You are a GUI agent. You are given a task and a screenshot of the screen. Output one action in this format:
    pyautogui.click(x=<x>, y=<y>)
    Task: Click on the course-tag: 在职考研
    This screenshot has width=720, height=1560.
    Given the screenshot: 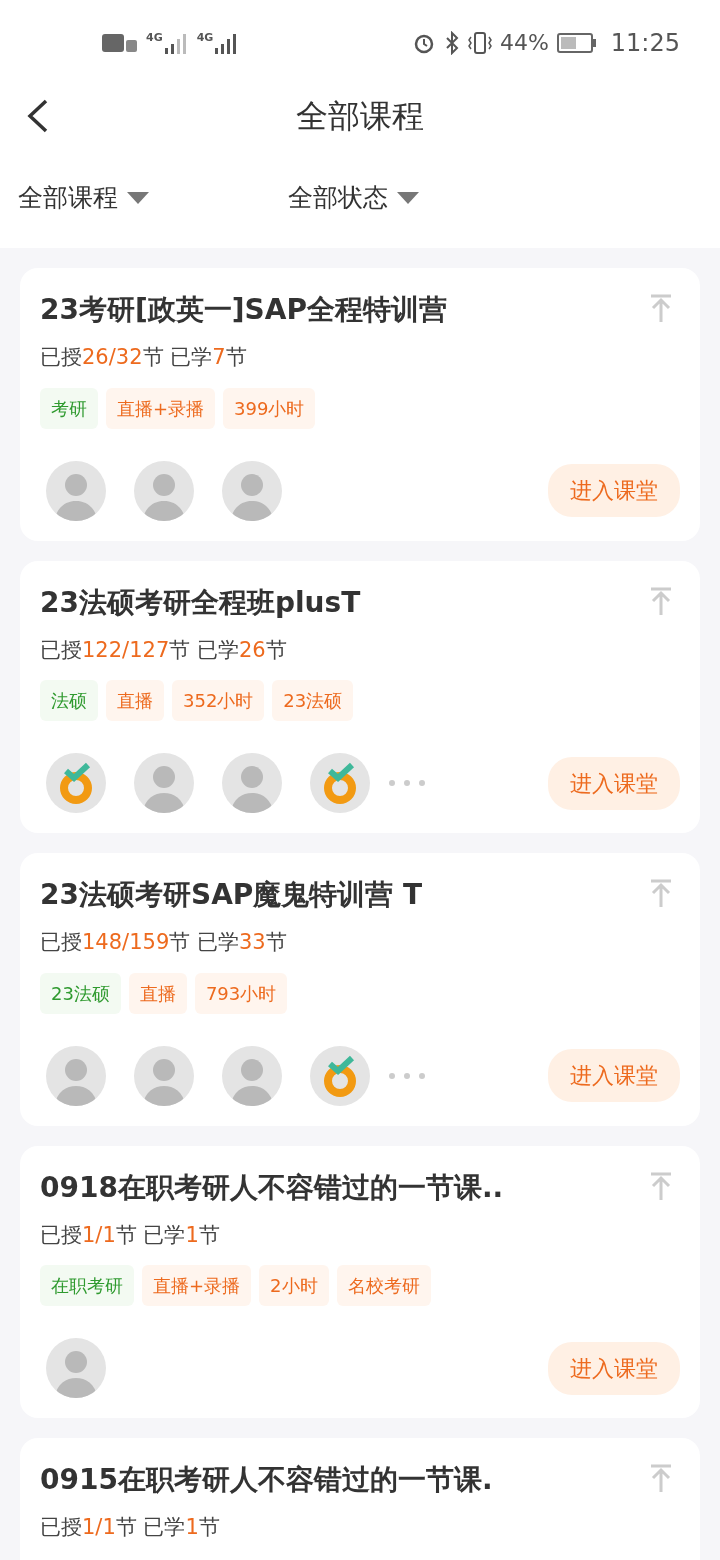 What is the action you would take?
    pyautogui.click(x=87, y=1285)
    